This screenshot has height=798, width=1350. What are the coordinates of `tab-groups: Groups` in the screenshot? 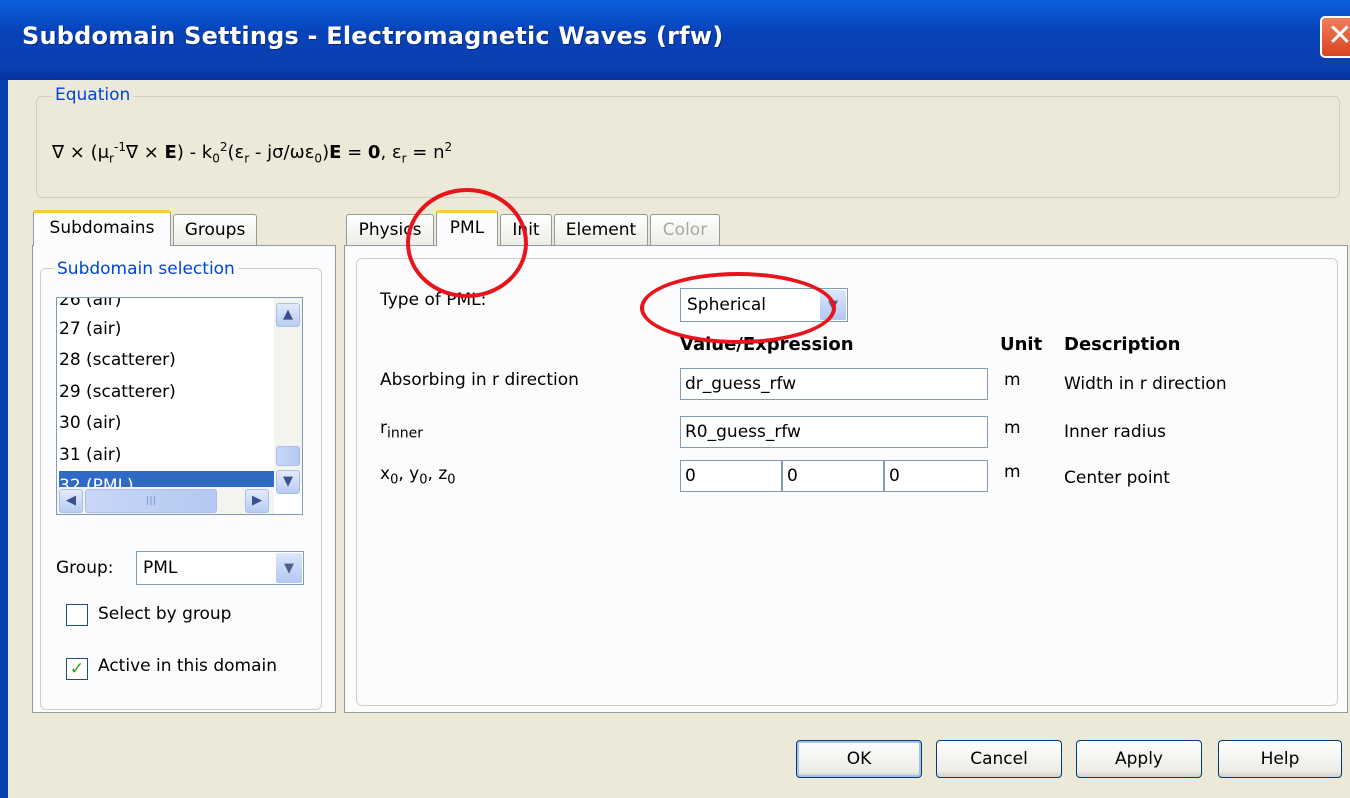 It's located at (215, 230).